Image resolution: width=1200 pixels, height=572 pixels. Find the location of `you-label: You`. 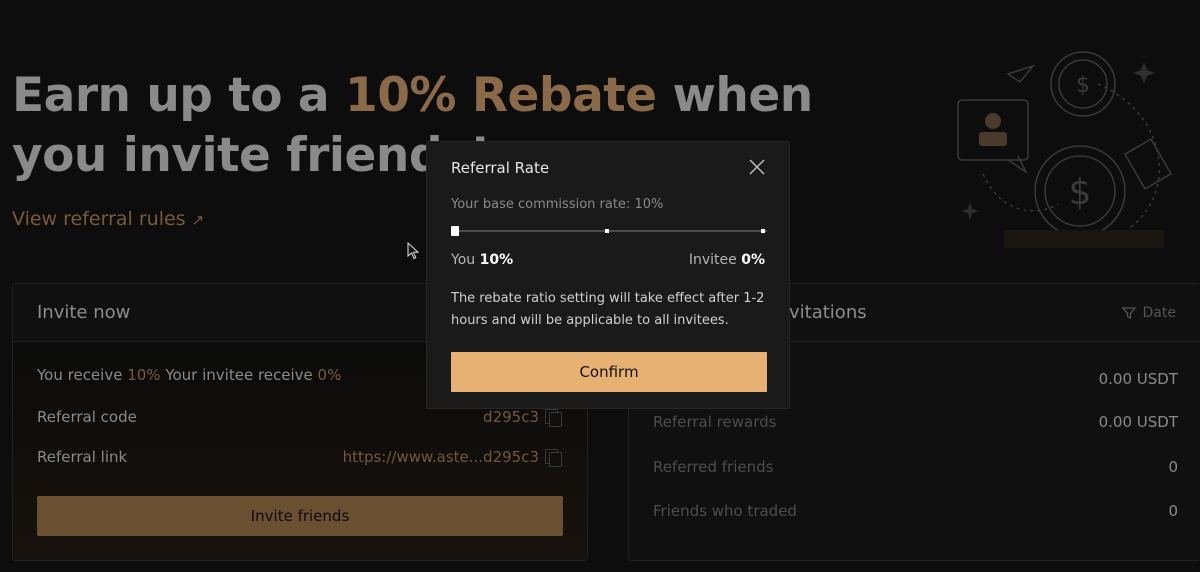

you-label: You is located at coordinates (463, 260).